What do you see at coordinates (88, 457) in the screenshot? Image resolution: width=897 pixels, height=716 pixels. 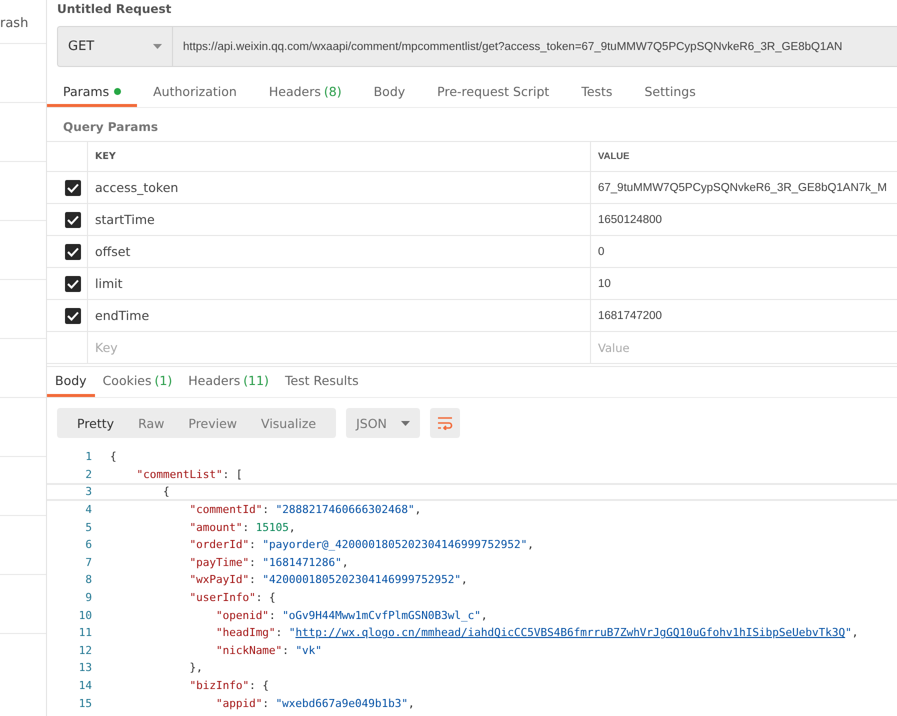 I see `line-number: 1` at bounding box center [88, 457].